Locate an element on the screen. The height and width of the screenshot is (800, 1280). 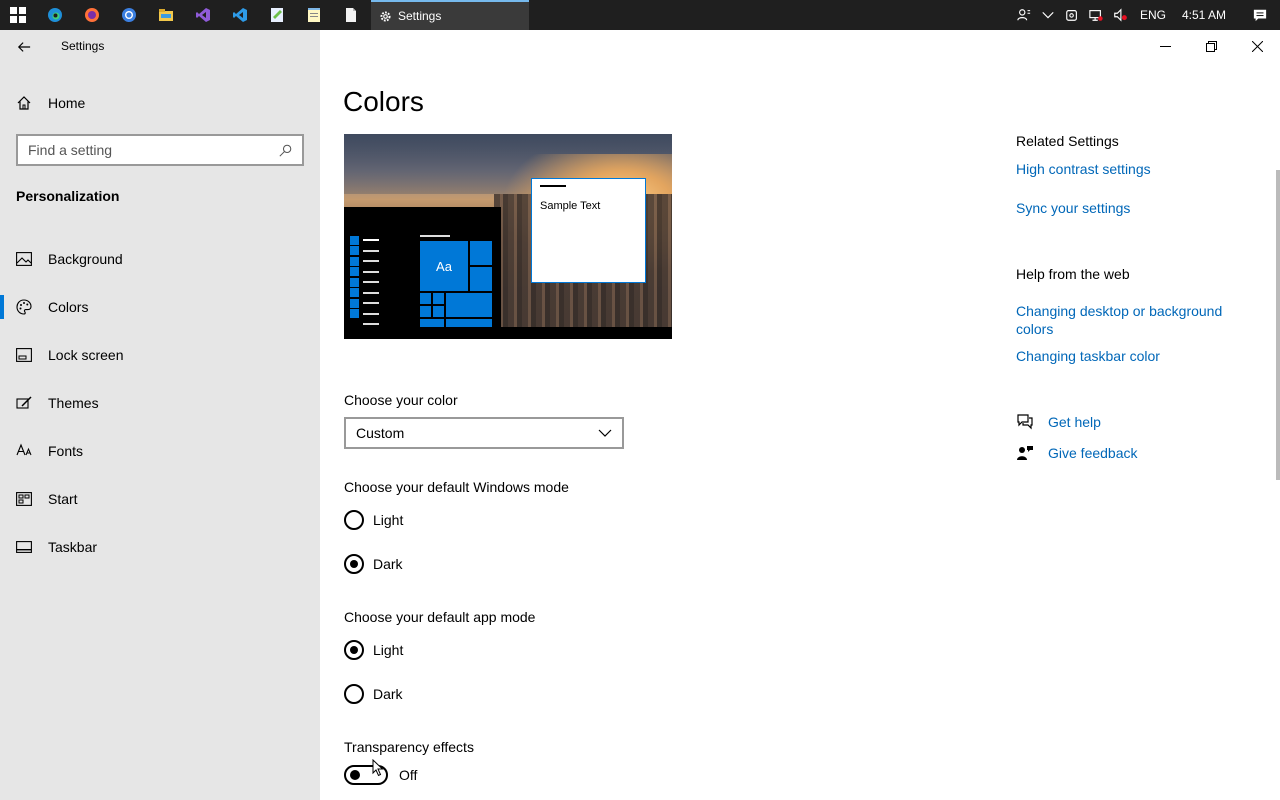
tray-volume is located at coordinates (1120, 15).